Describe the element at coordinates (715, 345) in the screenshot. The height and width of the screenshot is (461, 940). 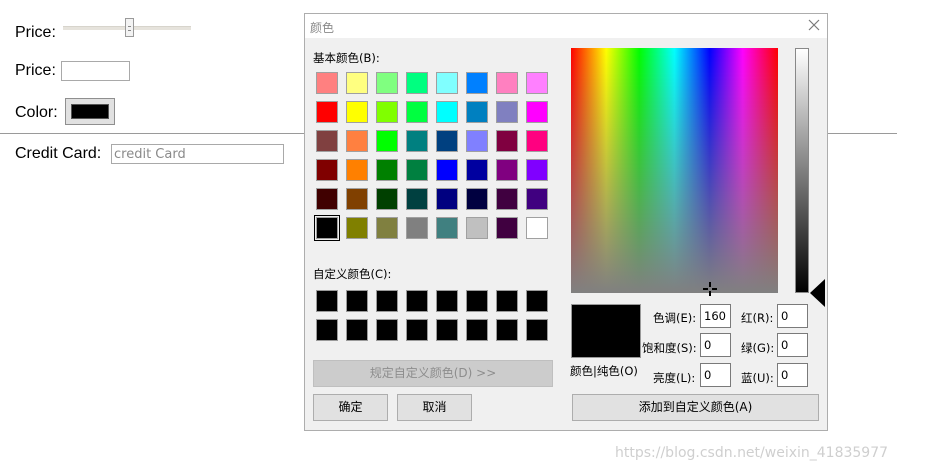
I see `saturation-field: 0` at that location.